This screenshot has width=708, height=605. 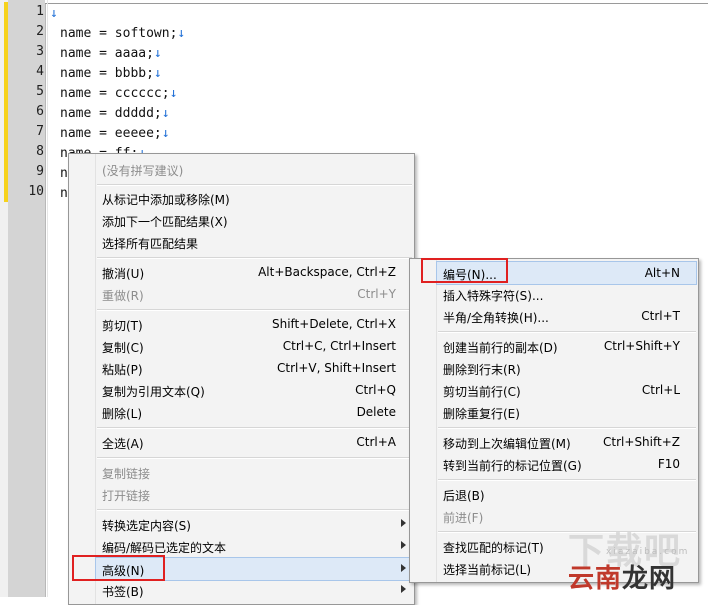 What do you see at coordinates (648, 552) in the screenshot?
I see `watermark-site-text: xiazaiba.com` at bounding box center [648, 552].